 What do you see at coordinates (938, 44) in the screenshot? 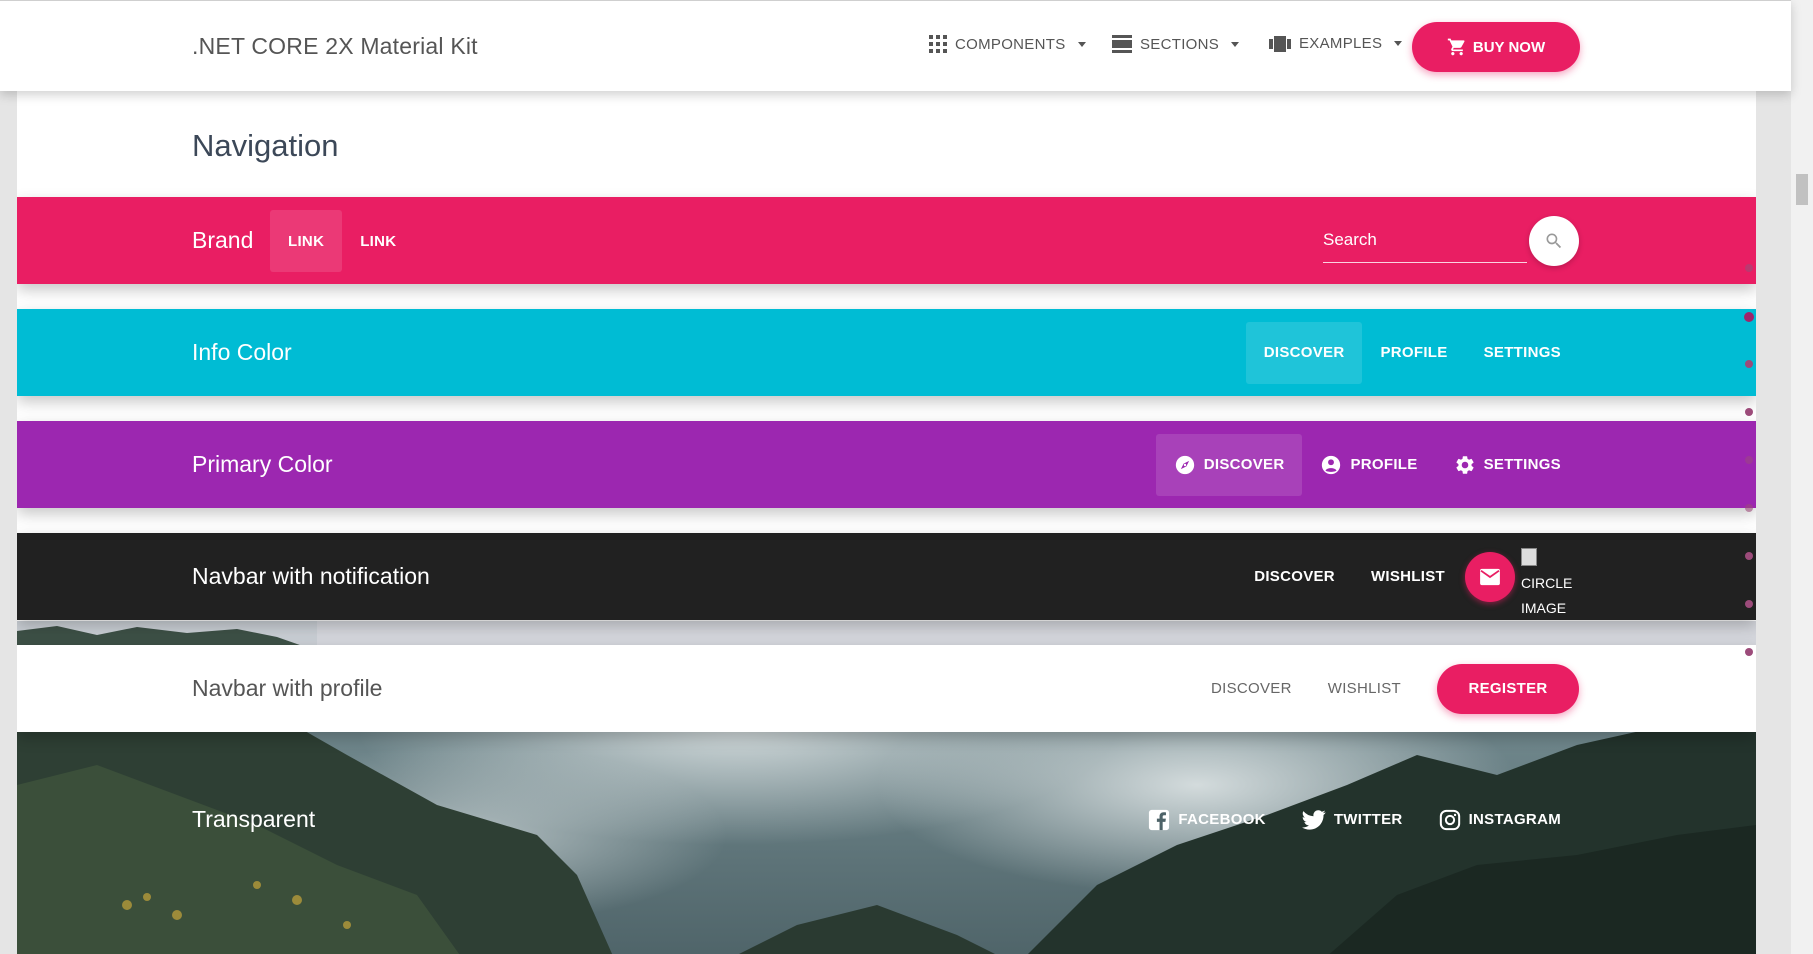
I see `grid-icon` at bounding box center [938, 44].